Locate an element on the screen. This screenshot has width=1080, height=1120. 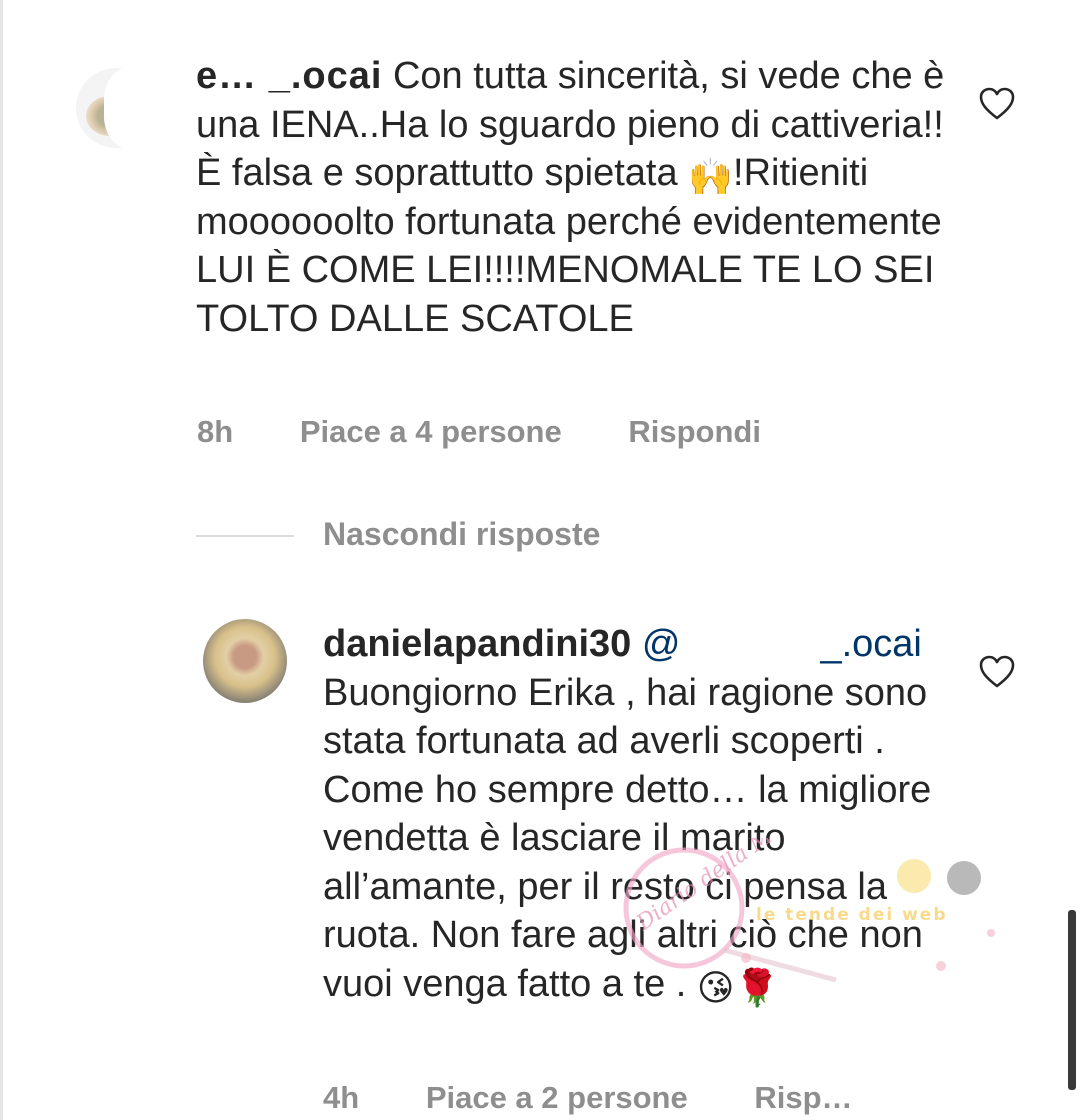
likes-count-link: Piace a 4 persone is located at coordinates (431, 431).